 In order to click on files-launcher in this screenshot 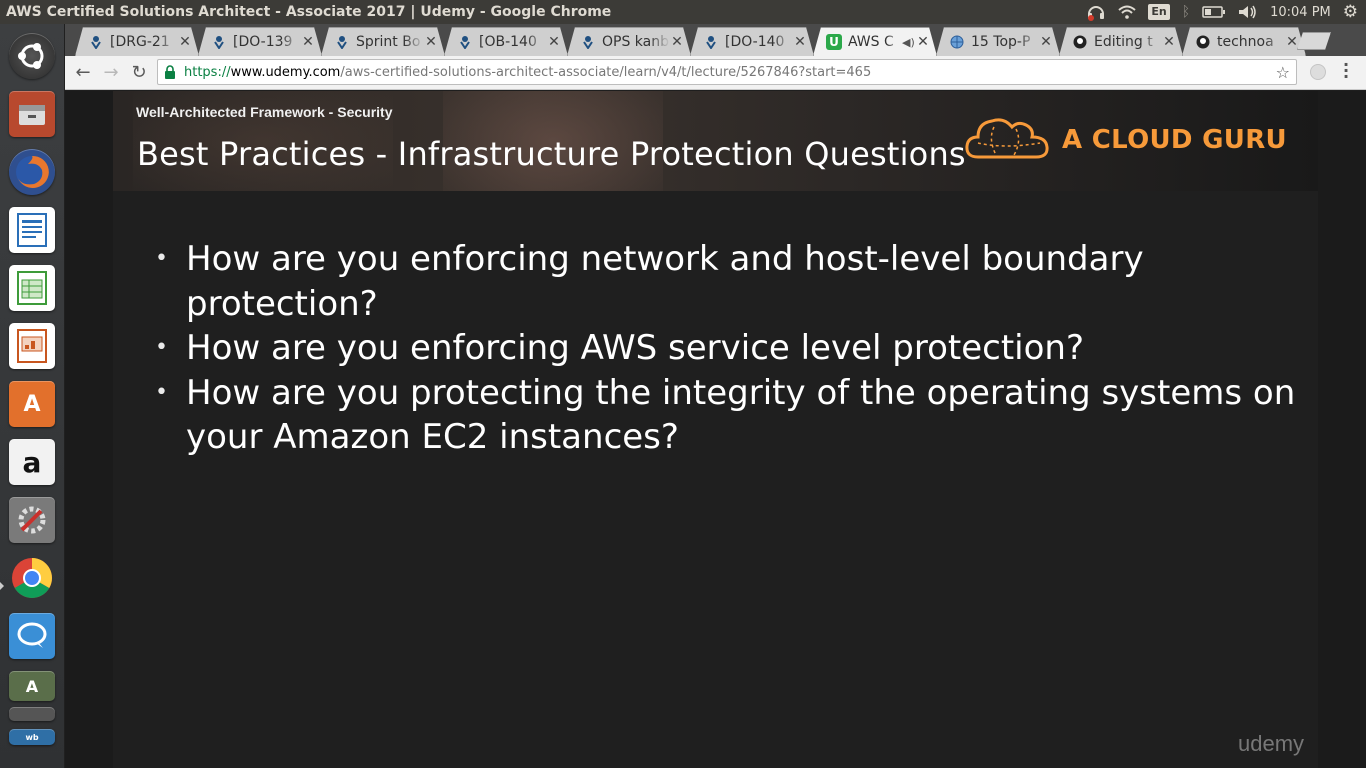, I will do `click(32, 114)`.